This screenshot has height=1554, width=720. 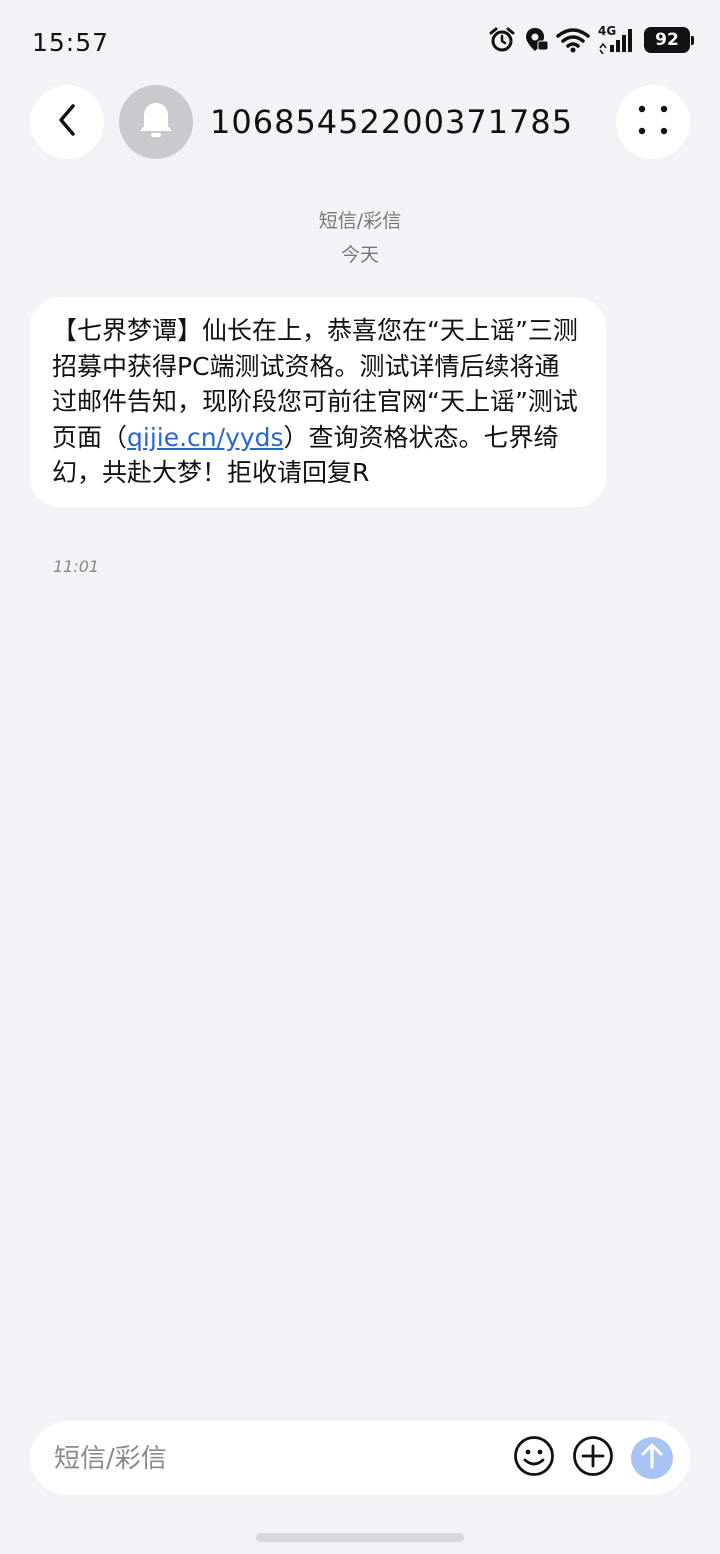 I want to click on emoji-button, so click(x=534, y=1458).